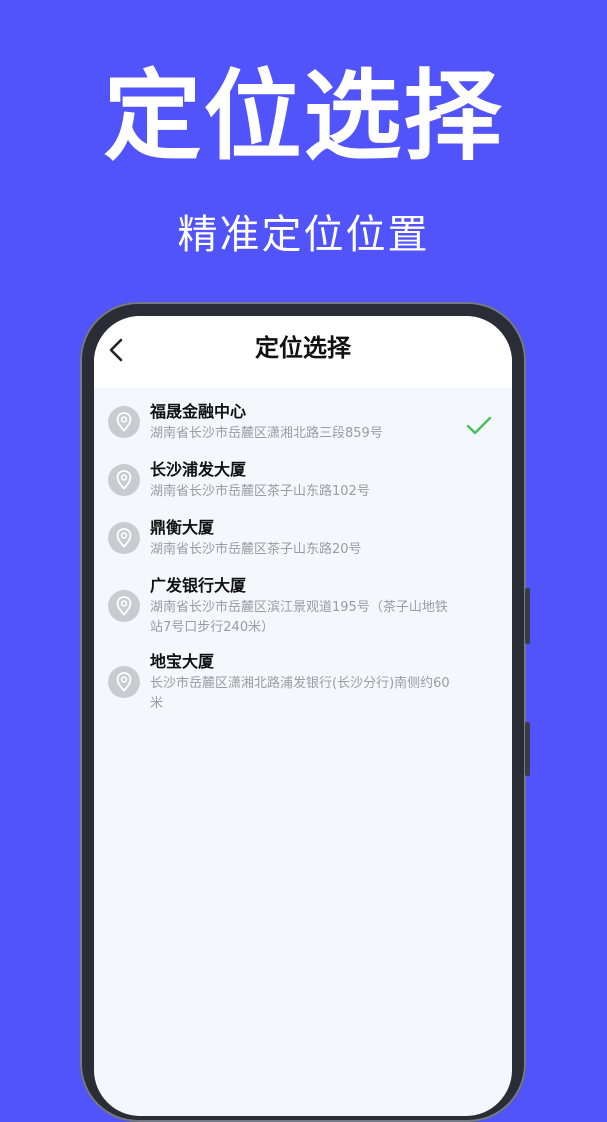 The width and height of the screenshot is (607, 1122). What do you see at coordinates (256, 549) in the screenshot?
I see `location-address: 湖南省长沙市岳麓区茶子山东路20号` at bounding box center [256, 549].